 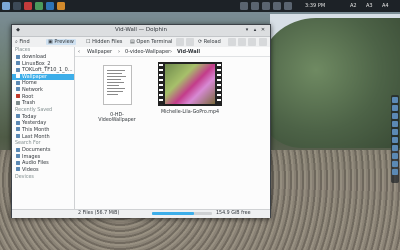 What do you see at coordinates (18, 169) in the screenshot?
I see `video-icon` at bounding box center [18, 169].